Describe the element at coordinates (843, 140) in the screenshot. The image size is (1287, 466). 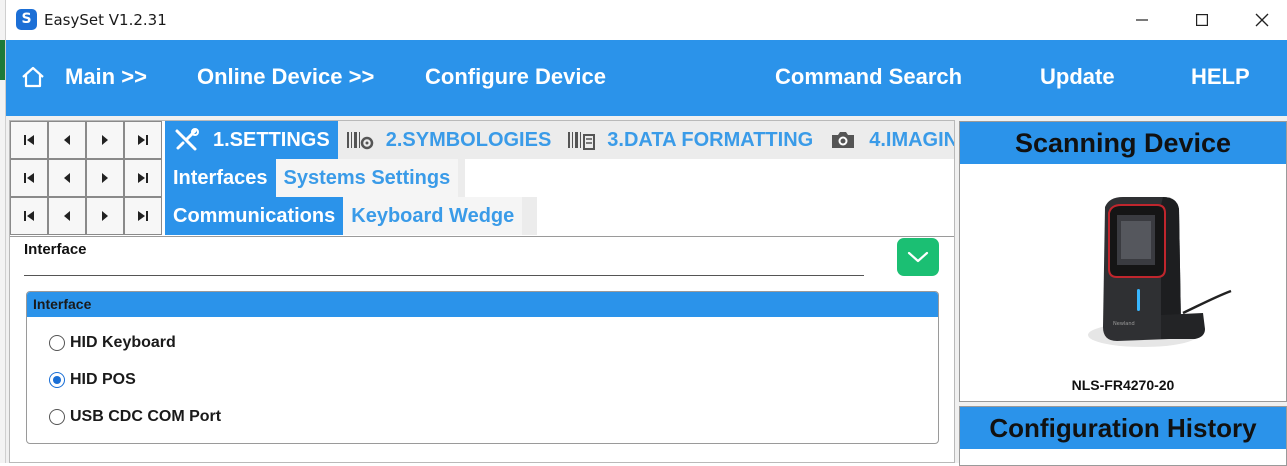
I see `camera-icon` at that location.